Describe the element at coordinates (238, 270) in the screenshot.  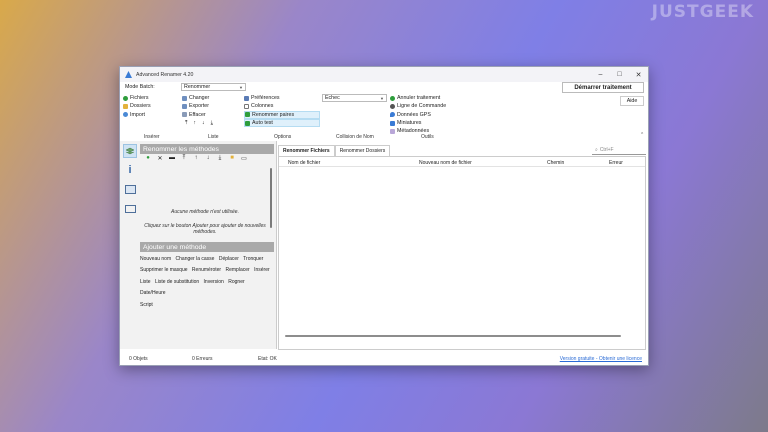
I see `method-link: Remplacer` at that location.